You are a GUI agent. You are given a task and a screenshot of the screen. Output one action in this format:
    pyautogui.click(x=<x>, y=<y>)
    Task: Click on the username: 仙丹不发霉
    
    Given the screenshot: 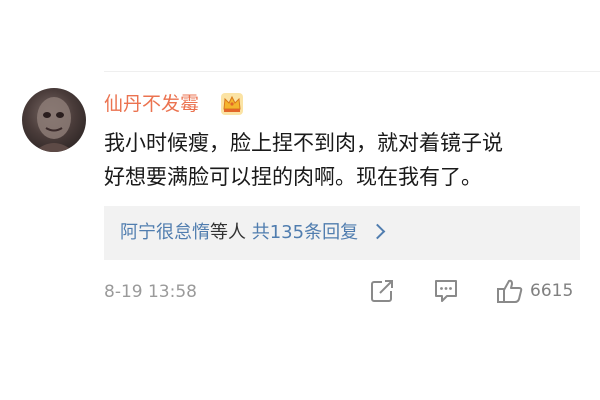 What is the action you would take?
    pyautogui.click(x=151, y=104)
    